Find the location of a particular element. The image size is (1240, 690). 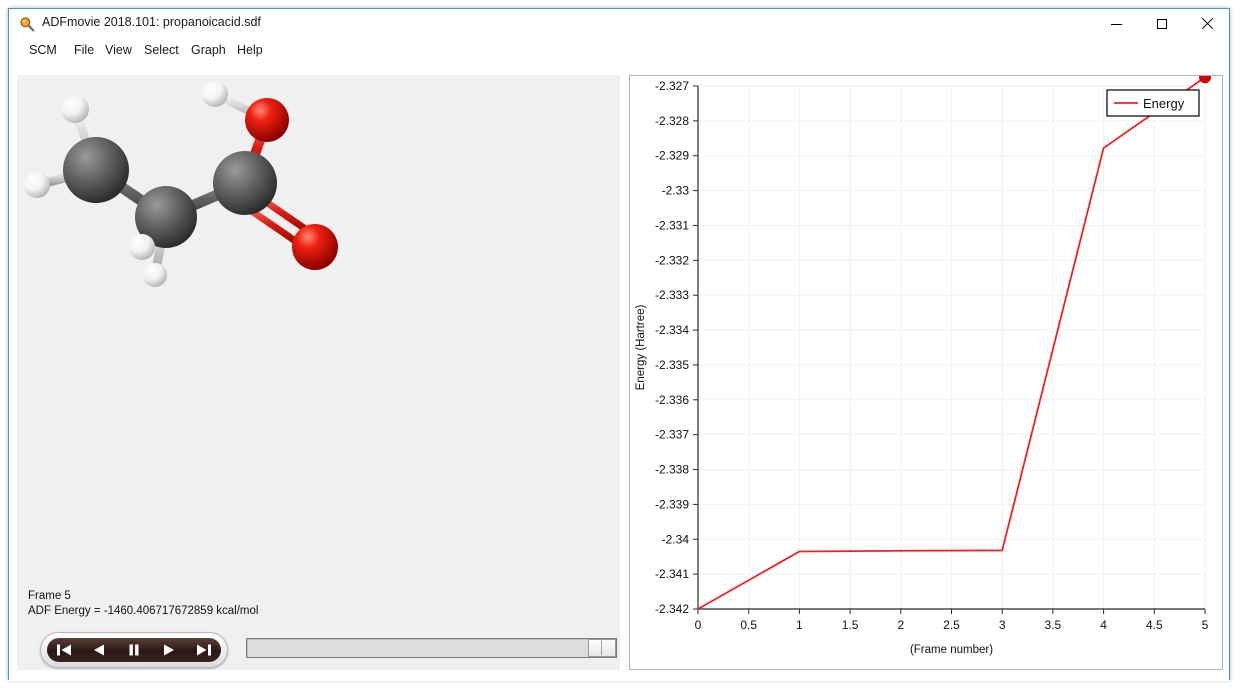

svg-text: 1 is located at coordinates (799, 625).